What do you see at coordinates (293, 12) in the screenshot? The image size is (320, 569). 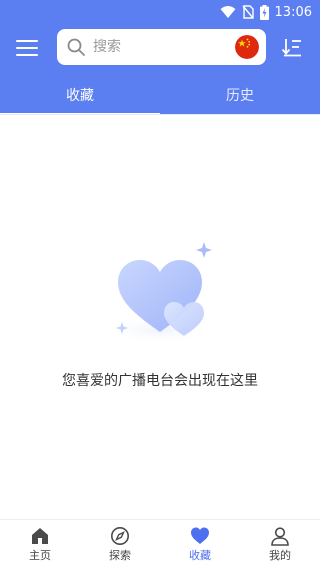 I see `status-time: 13:06` at bounding box center [293, 12].